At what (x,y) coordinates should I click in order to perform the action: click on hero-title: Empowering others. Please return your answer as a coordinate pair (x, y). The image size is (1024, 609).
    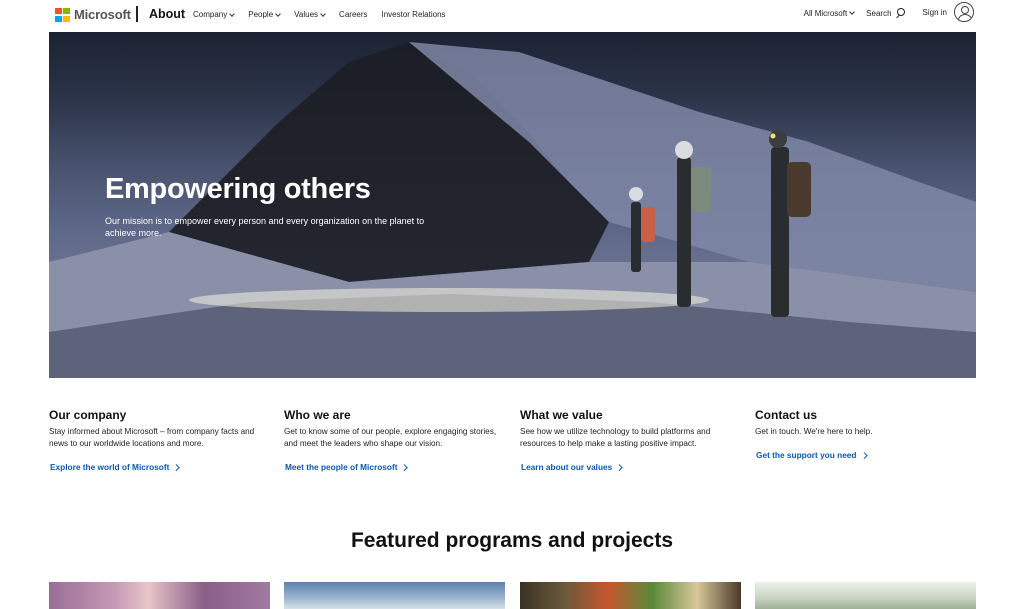
    Looking at the image, I should click on (238, 189).